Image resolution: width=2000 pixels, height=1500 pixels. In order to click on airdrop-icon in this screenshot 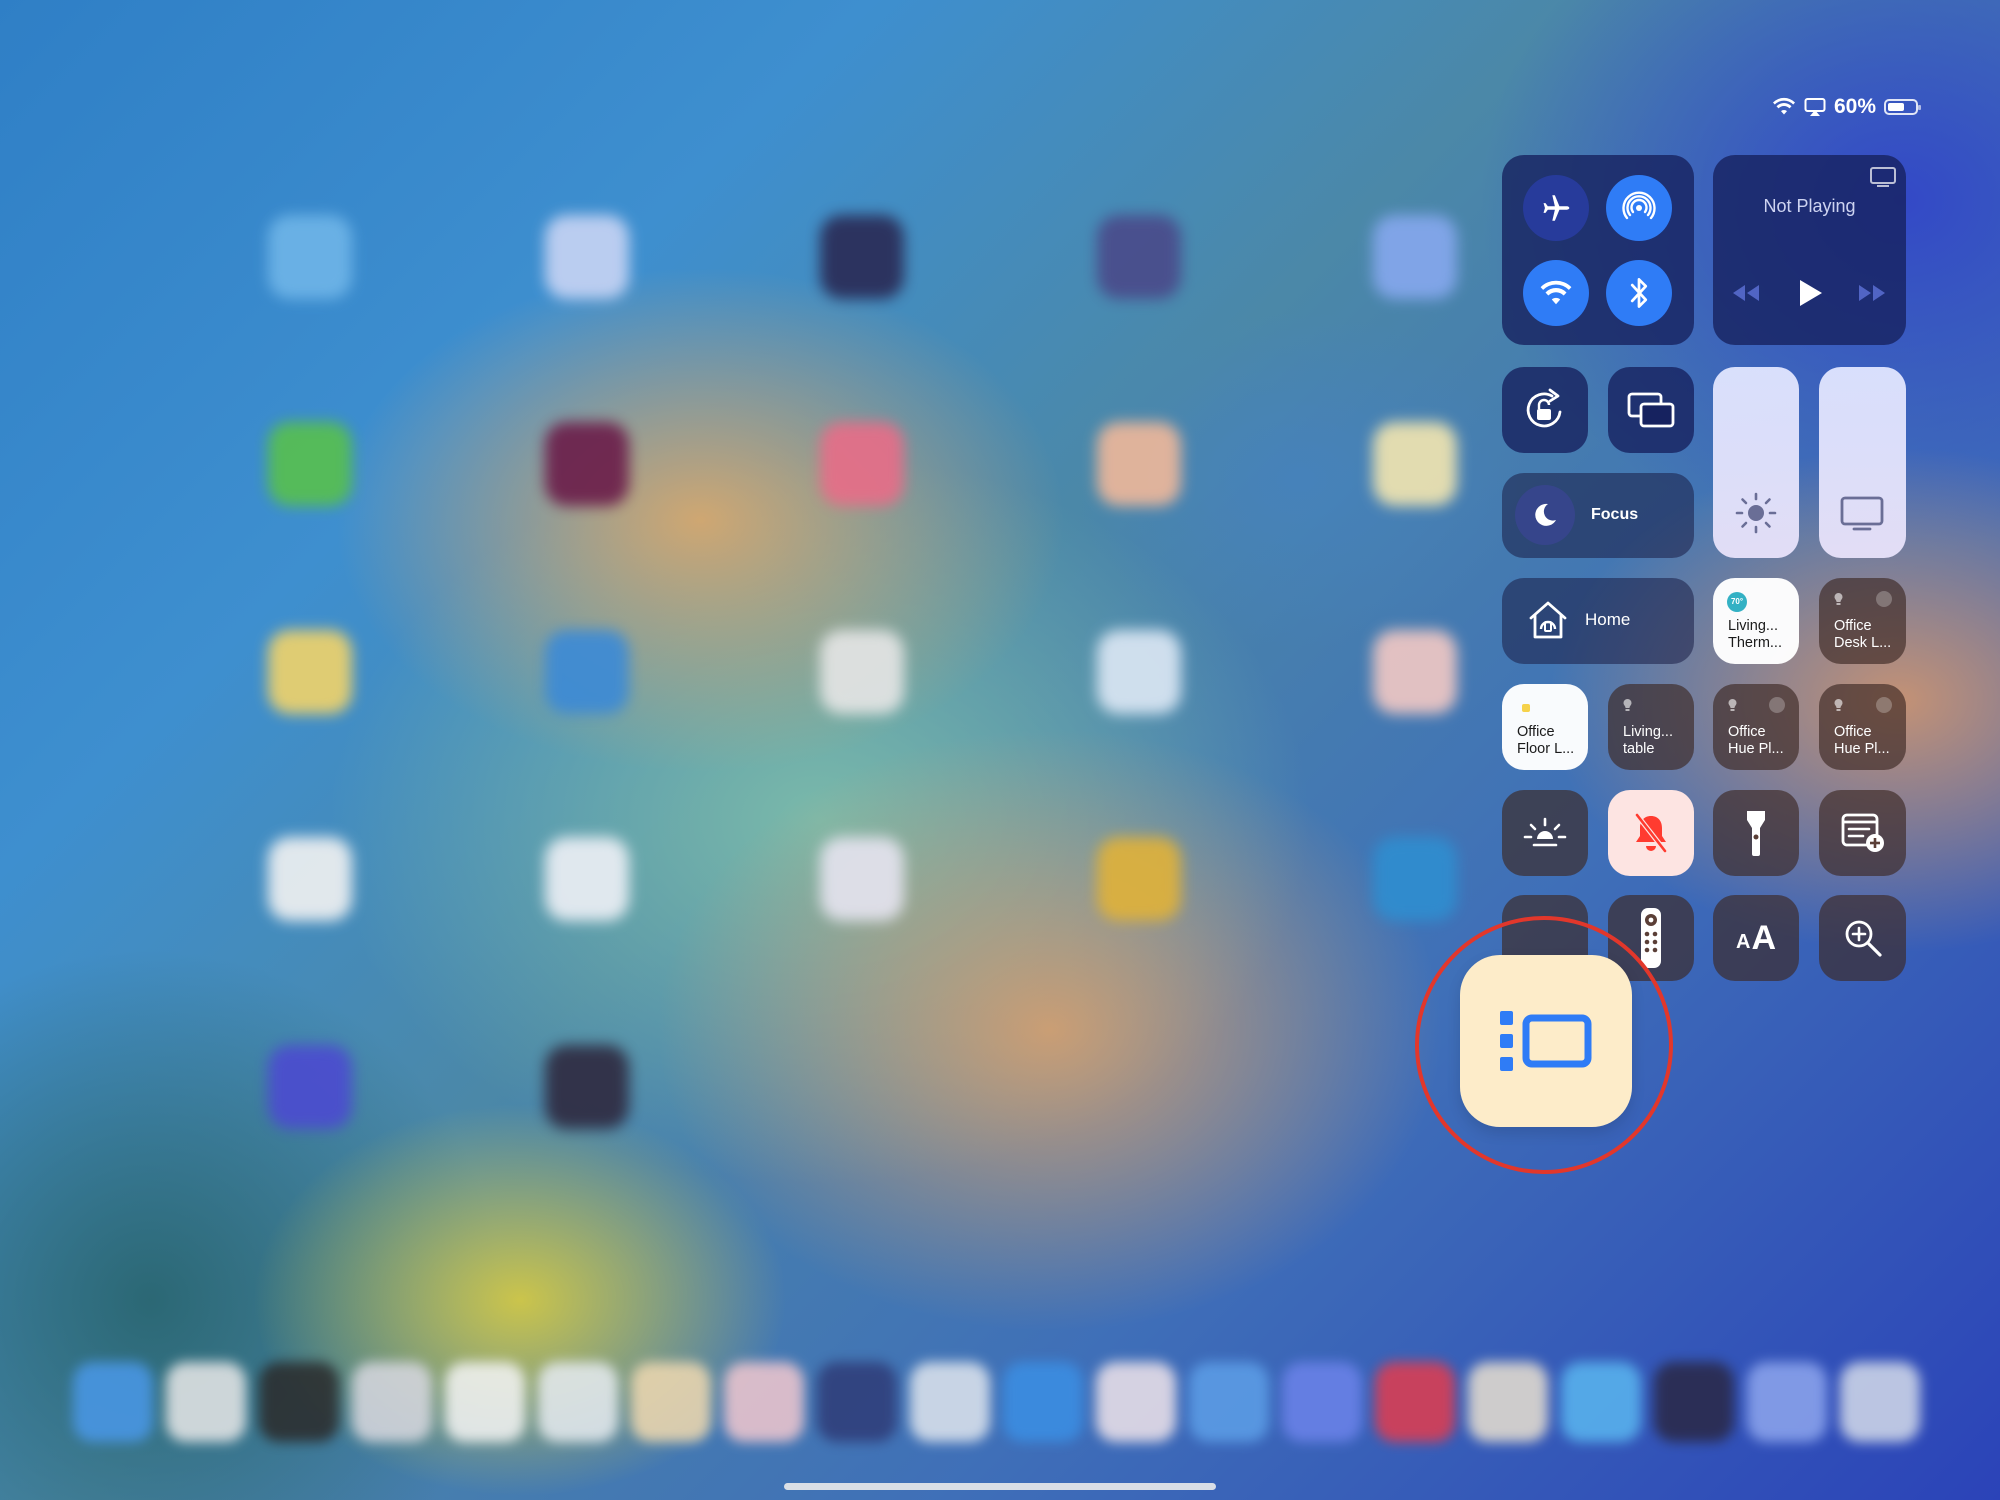, I will do `click(1639, 205)`.